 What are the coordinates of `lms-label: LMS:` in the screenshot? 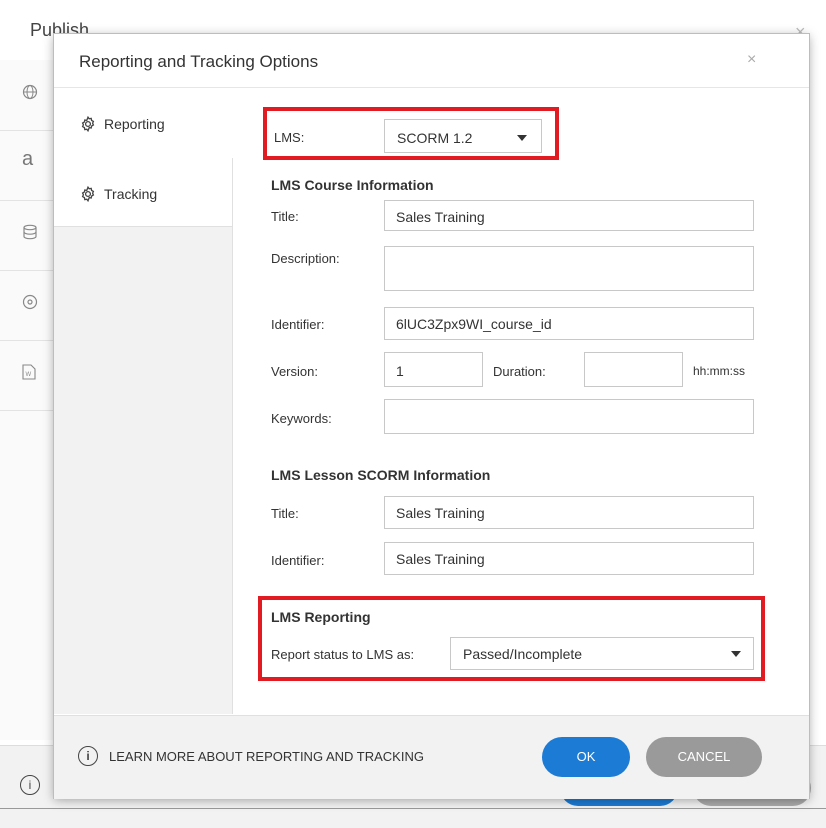 It's located at (289, 137).